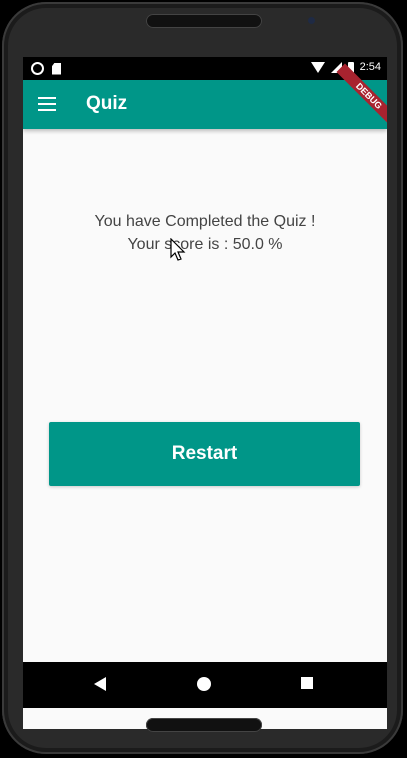 This screenshot has height=758, width=407. I want to click on front-camera, so click(311, 20).